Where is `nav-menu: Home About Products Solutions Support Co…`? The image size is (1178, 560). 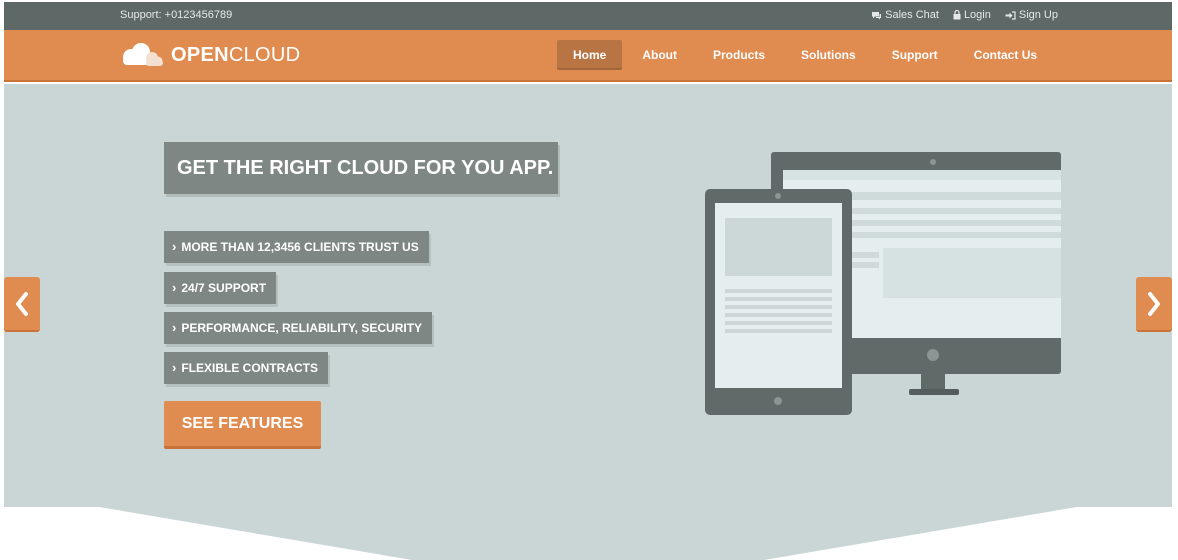
nav-menu: Home About Products Solutions Support Co… is located at coordinates (807, 55).